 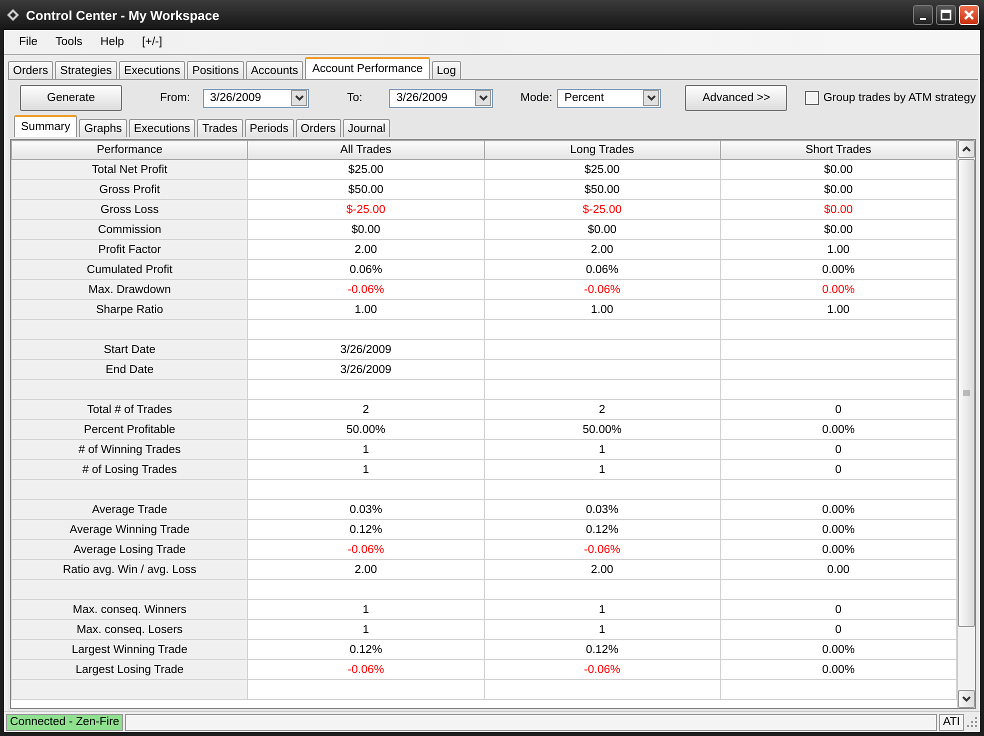 I want to click on tab: Positions, so click(x=215, y=70).